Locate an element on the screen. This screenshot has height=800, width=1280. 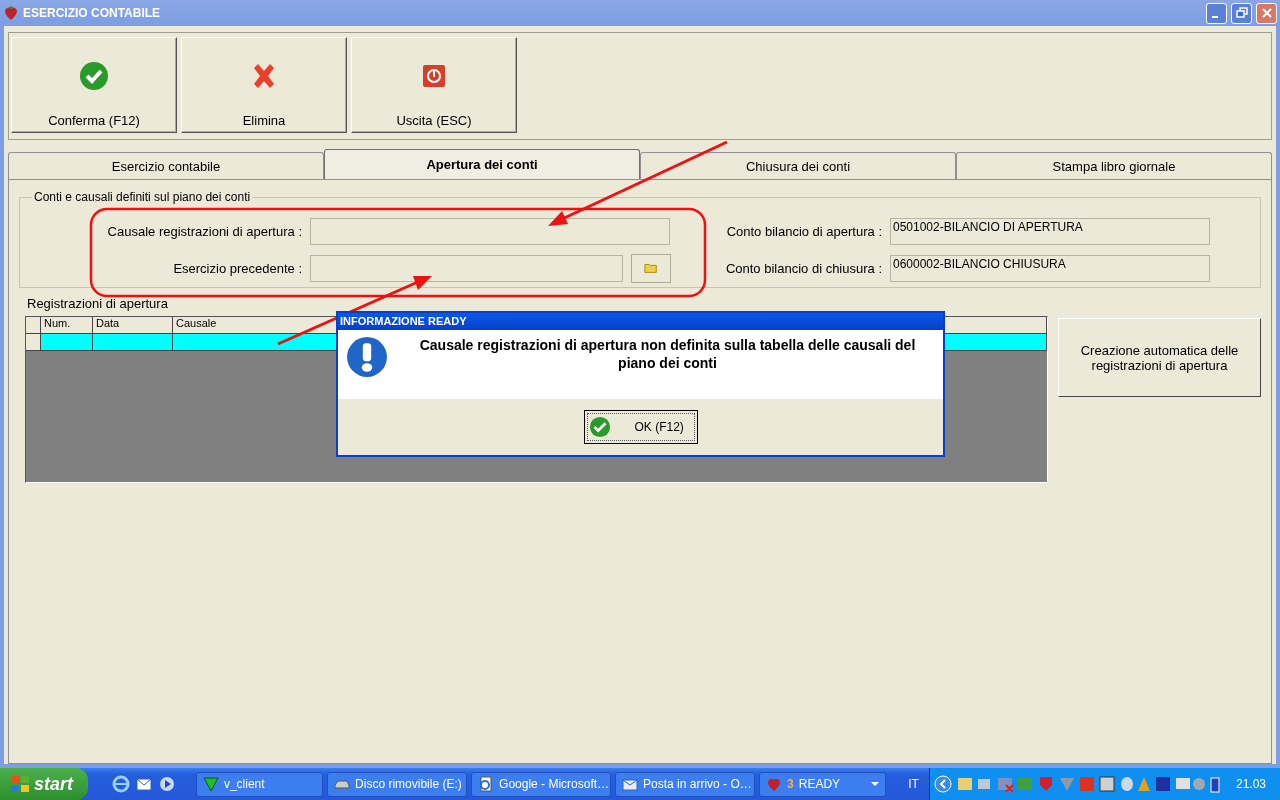
group-count: 3 is located at coordinates (790, 784).